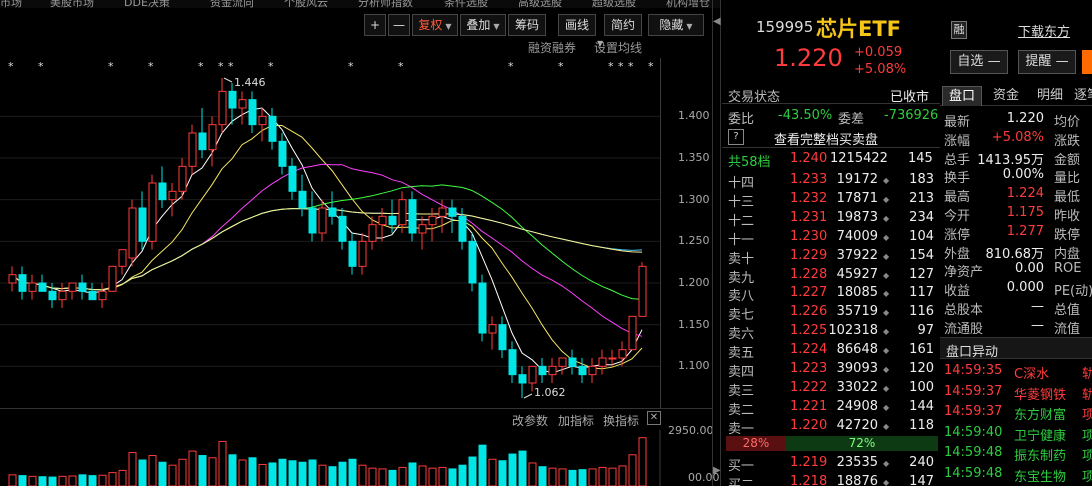 The image size is (1092, 486). What do you see at coordinates (11, 4) in the screenshot?
I see `top-menu-item: 市场` at bounding box center [11, 4].